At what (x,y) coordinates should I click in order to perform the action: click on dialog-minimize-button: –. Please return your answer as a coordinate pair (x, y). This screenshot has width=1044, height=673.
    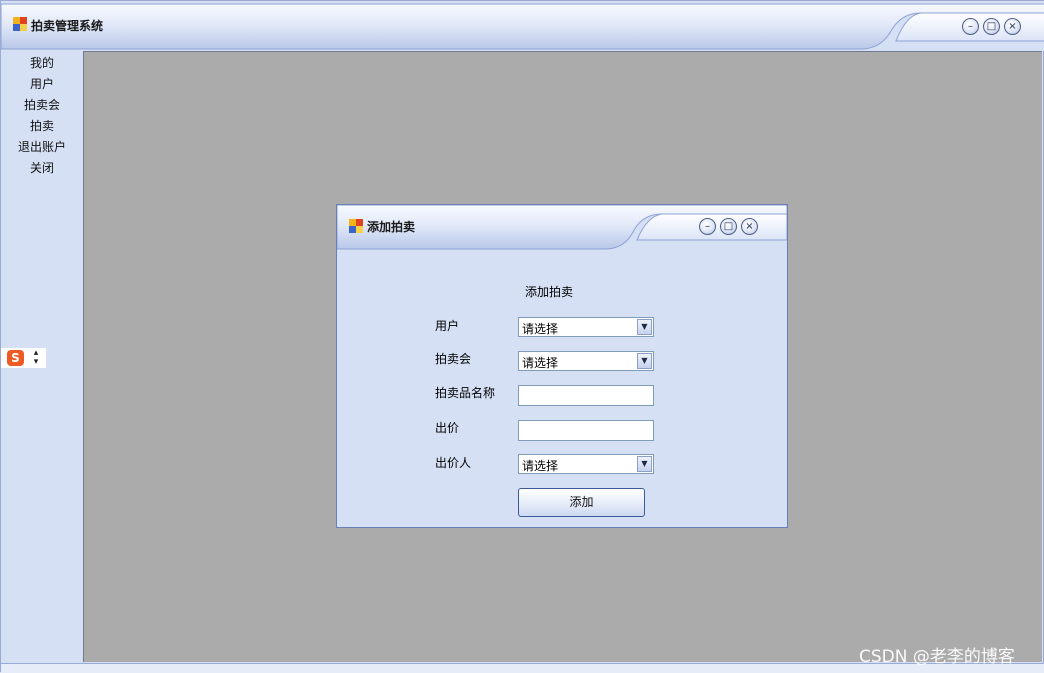
    Looking at the image, I should click on (707, 226).